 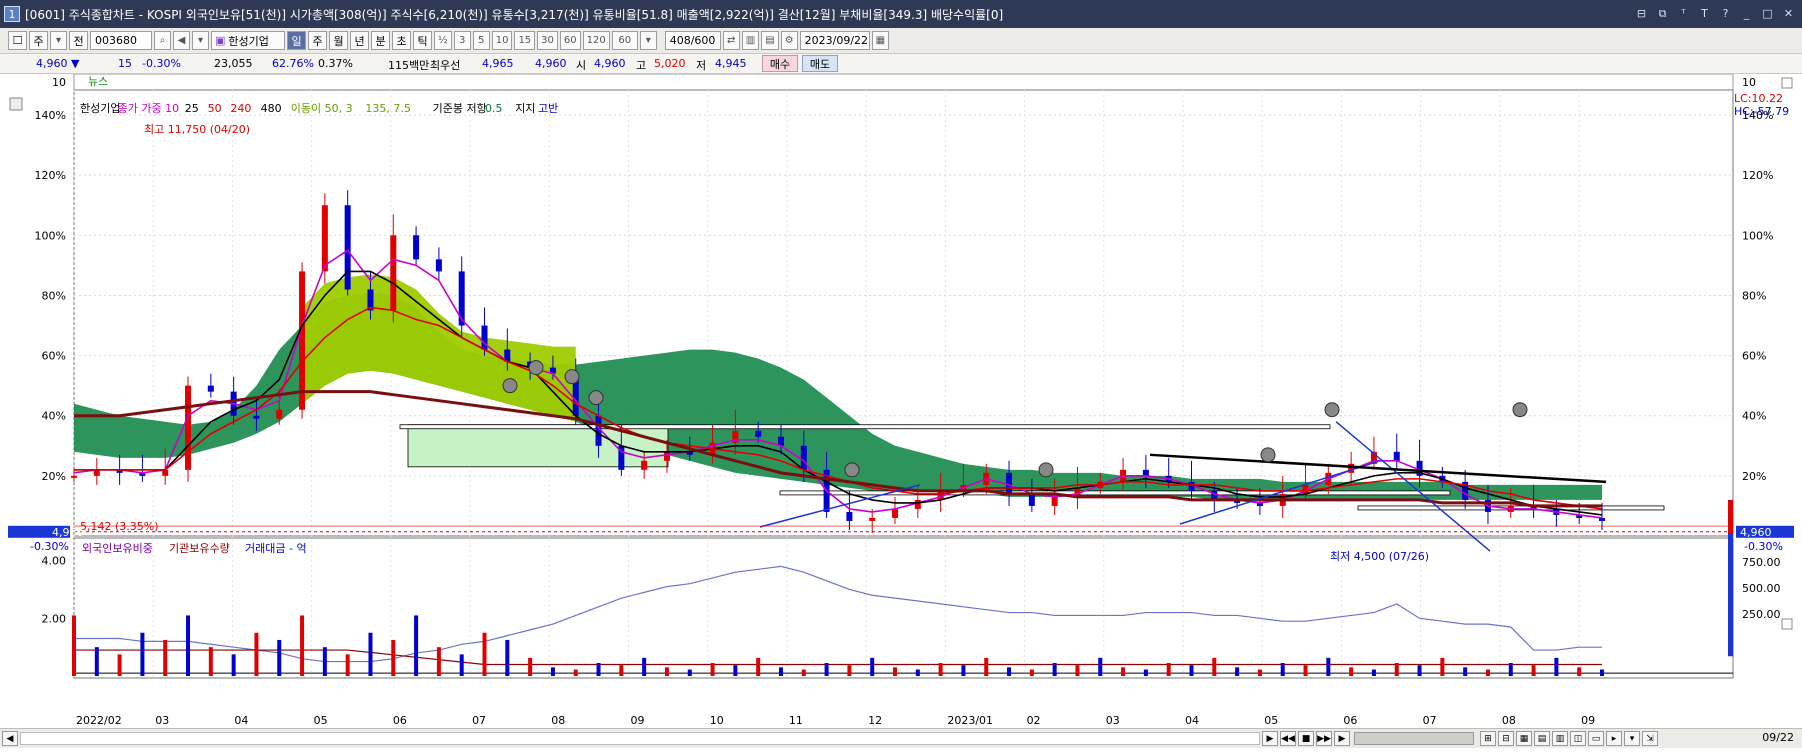 What do you see at coordinates (1650, 738) in the screenshot?
I see `export-icon: ⇲` at bounding box center [1650, 738].